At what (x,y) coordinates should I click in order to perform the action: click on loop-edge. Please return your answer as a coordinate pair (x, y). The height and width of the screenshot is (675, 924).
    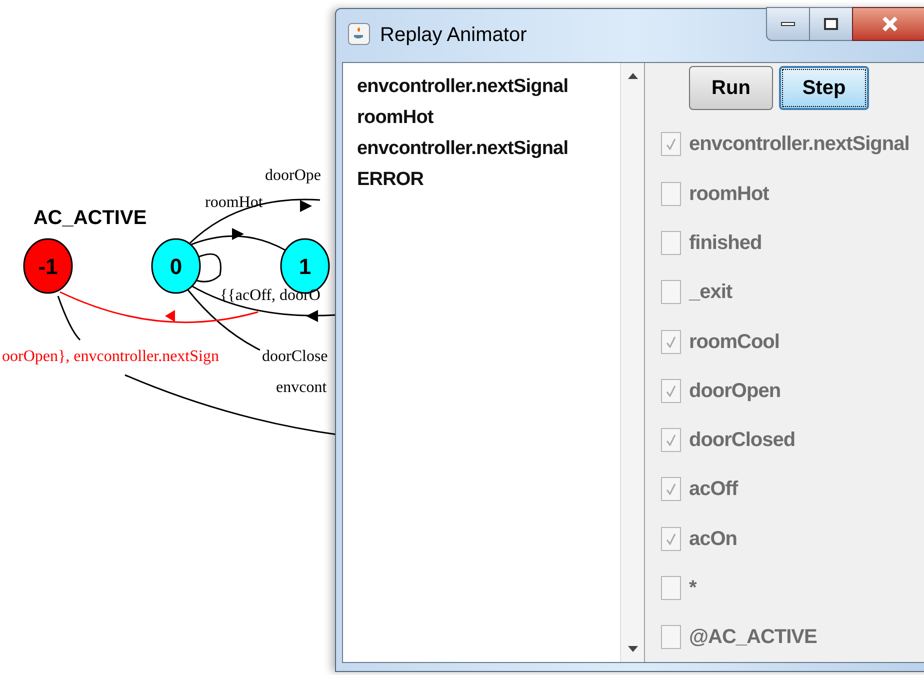
    Looking at the image, I should click on (208, 267).